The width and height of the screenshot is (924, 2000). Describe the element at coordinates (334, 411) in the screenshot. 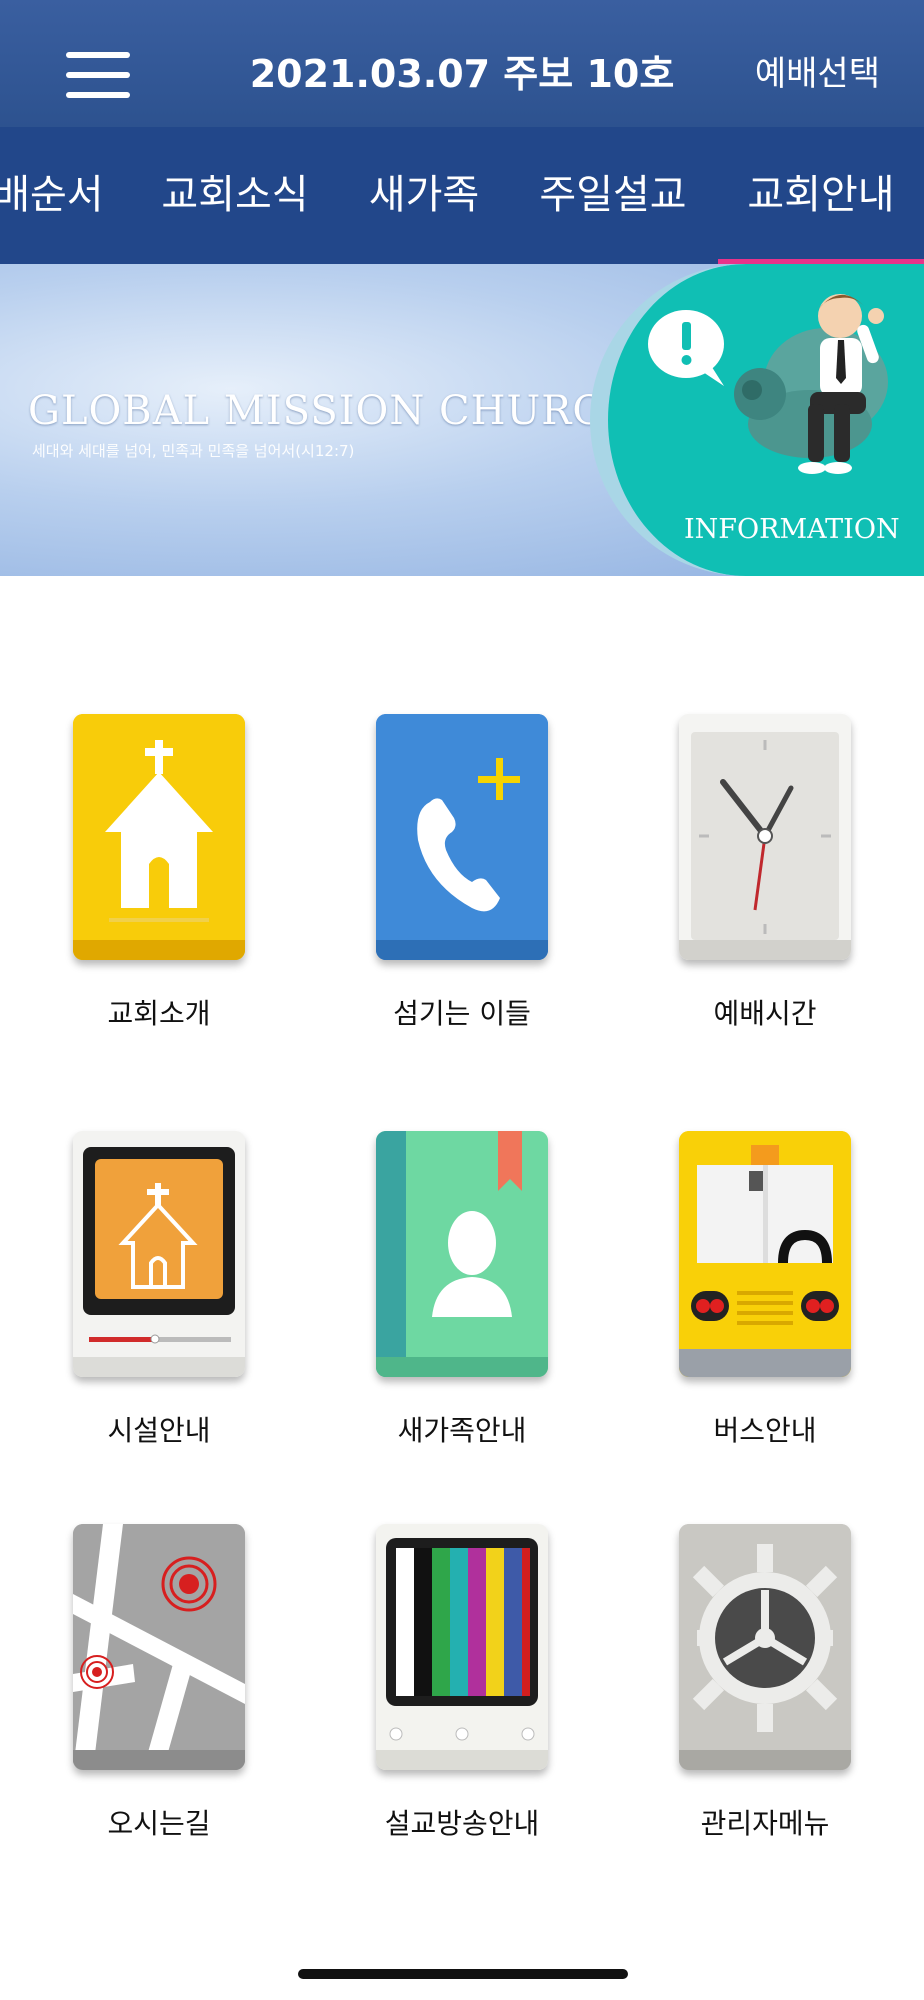

I see `banner-title: GLOBAL MISSION CHURCH` at that location.